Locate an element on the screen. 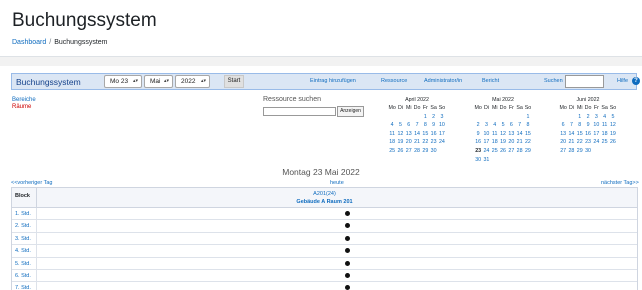  room-name-link: Gebäude A Raum 201 is located at coordinates (324, 202).